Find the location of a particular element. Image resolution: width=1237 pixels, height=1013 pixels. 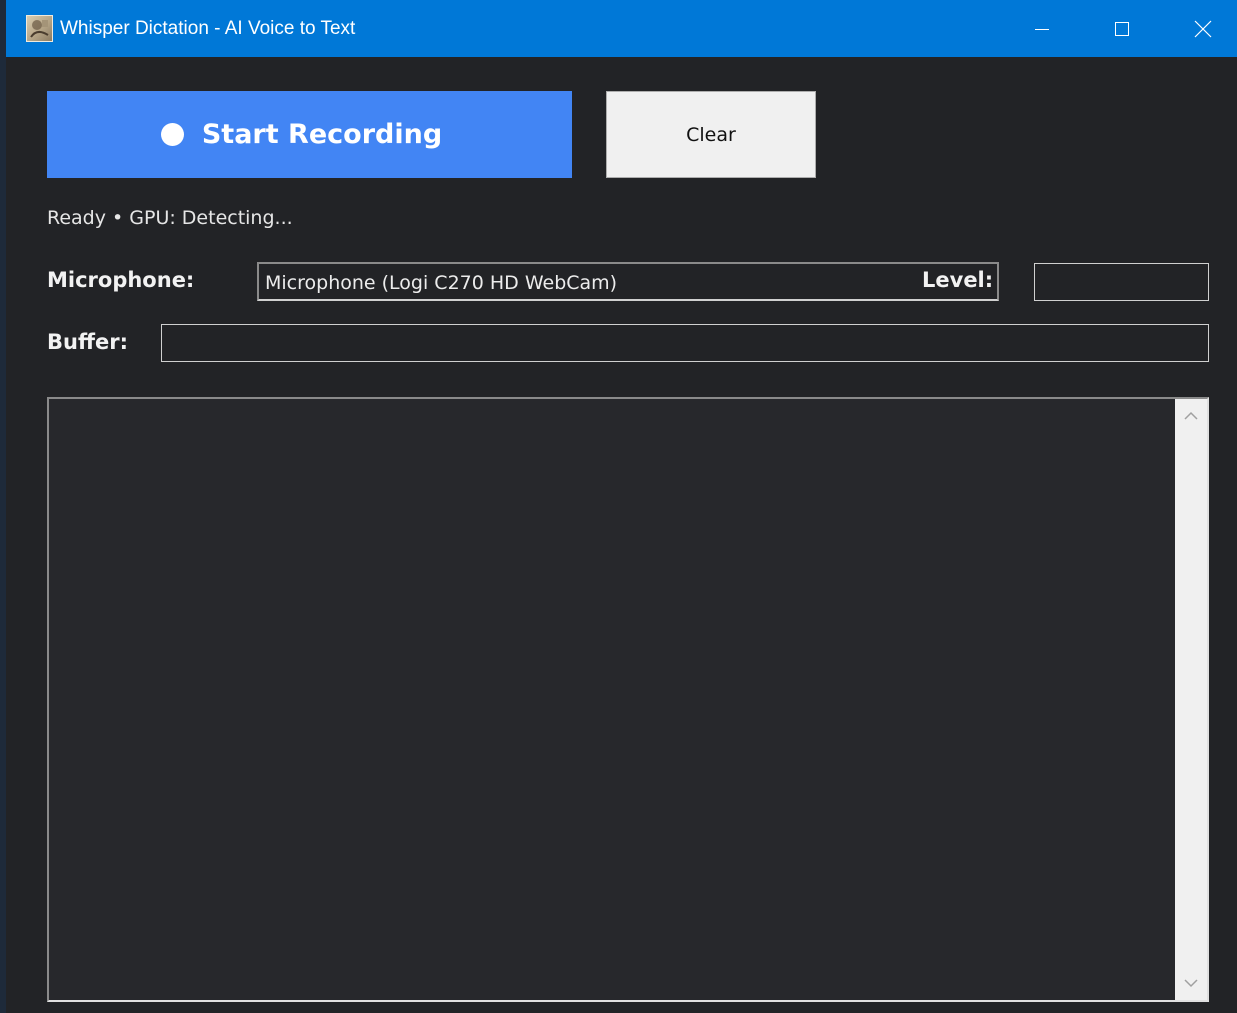

buffer-label: Buffer: is located at coordinates (87, 342).